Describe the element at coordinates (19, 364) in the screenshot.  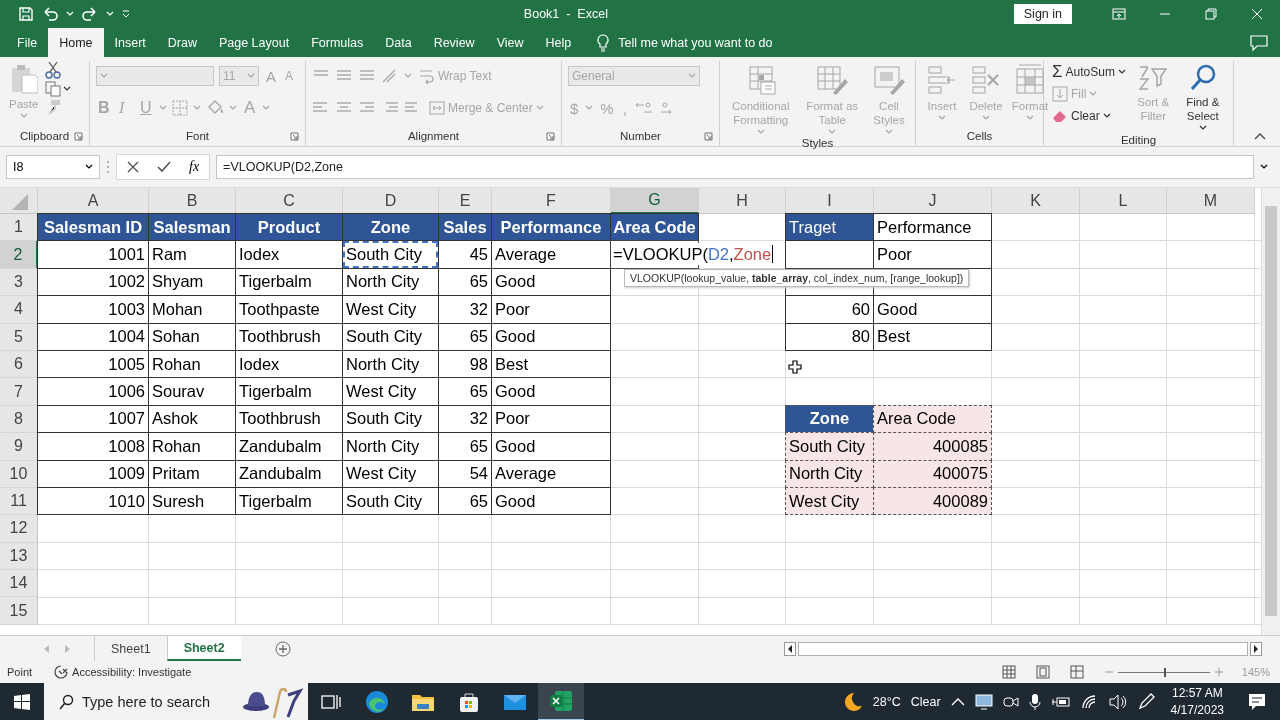
I see `row-header: 6` at that location.